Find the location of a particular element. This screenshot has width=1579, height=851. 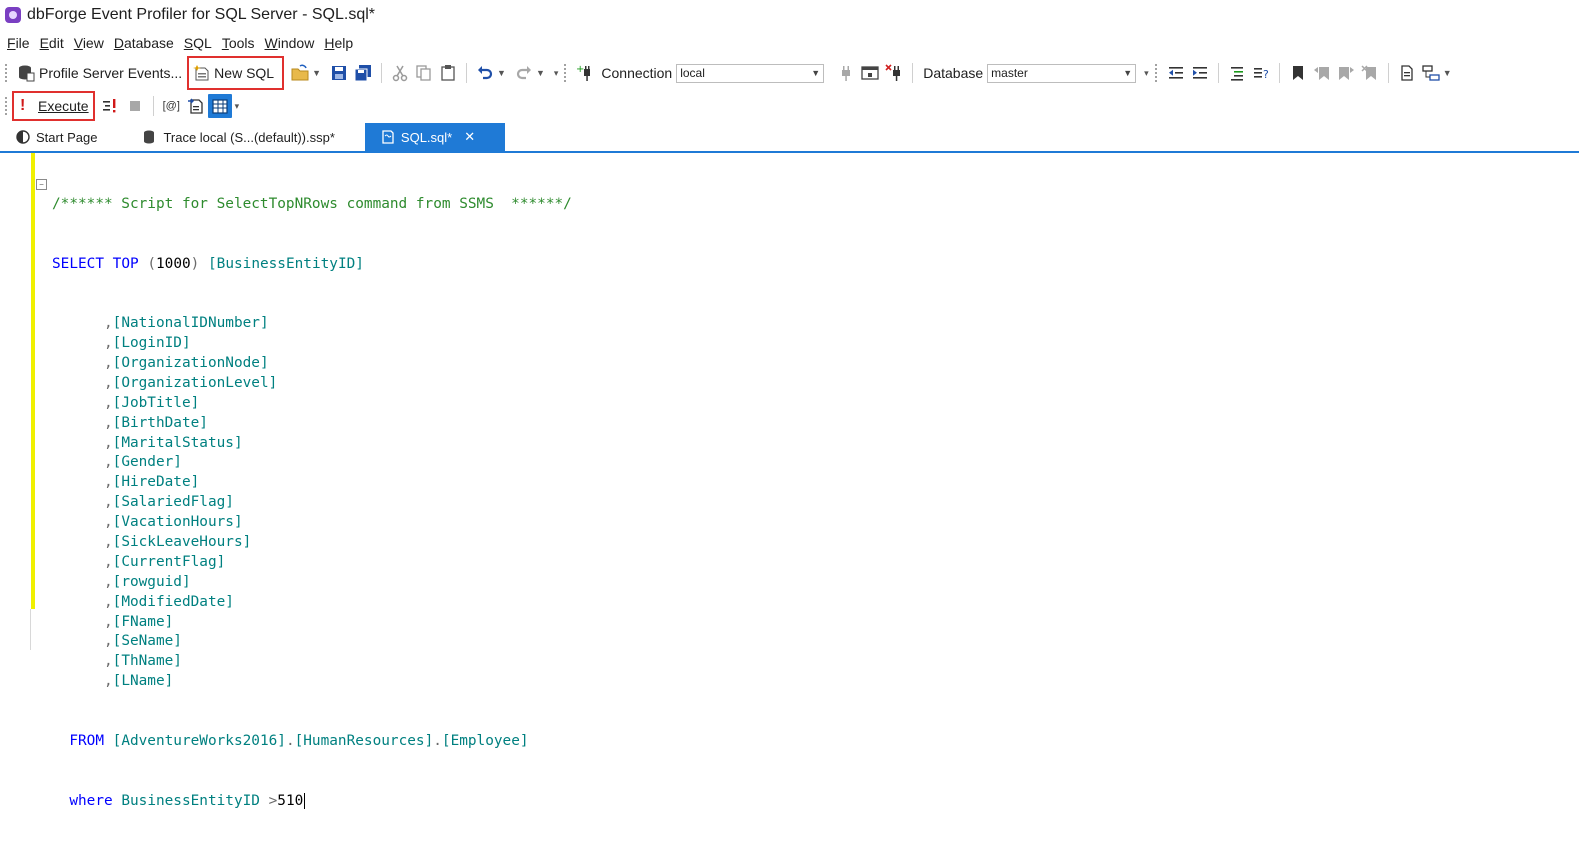

database-select-value: master is located at coordinates (1009, 73).